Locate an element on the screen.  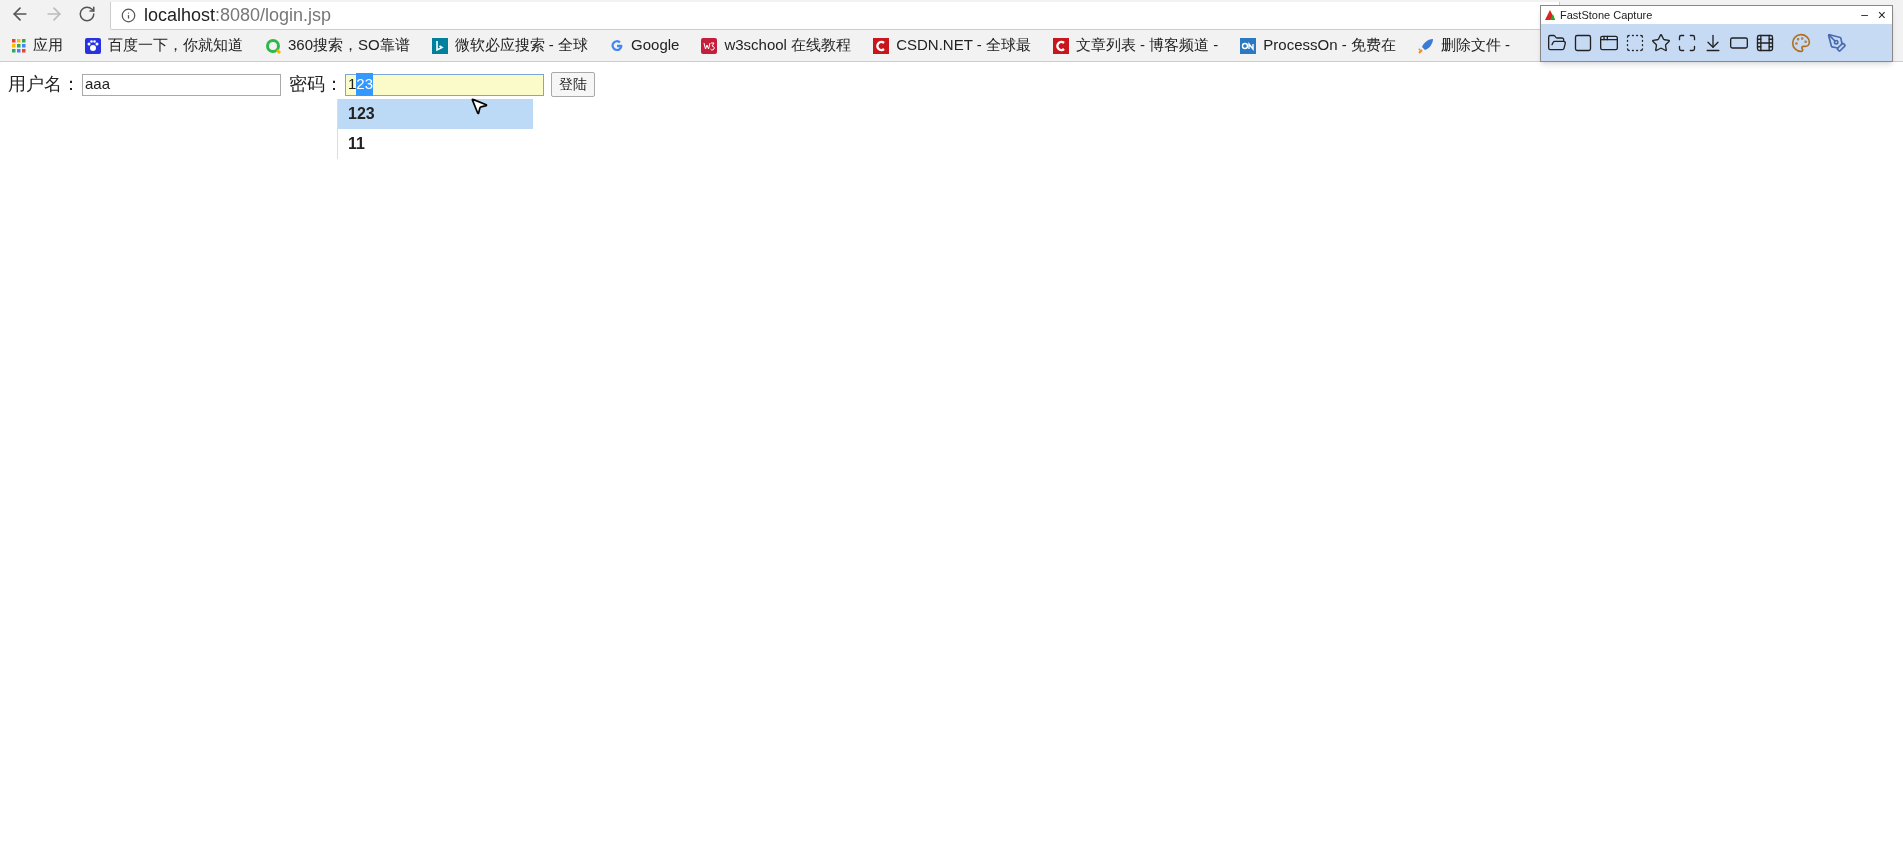
username-field: aaa is located at coordinates (181, 84).